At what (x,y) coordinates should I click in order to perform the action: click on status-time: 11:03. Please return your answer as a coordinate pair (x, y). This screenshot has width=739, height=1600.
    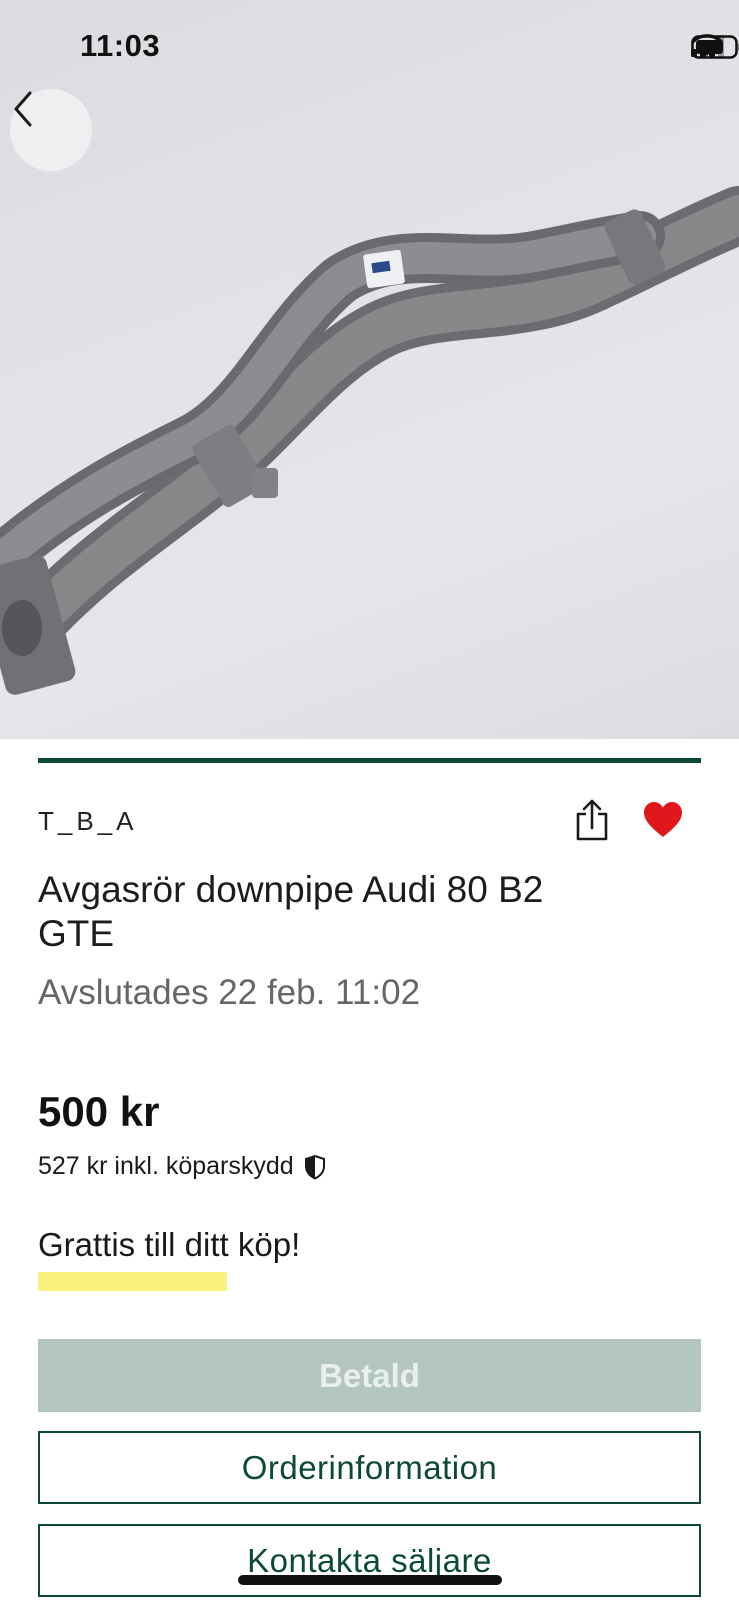
    Looking at the image, I should click on (120, 45).